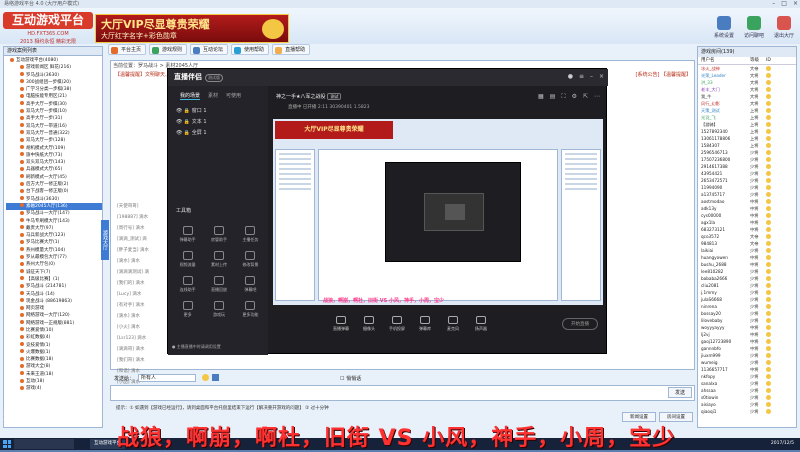  I want to click on col-id: ID, so click(781, 60).